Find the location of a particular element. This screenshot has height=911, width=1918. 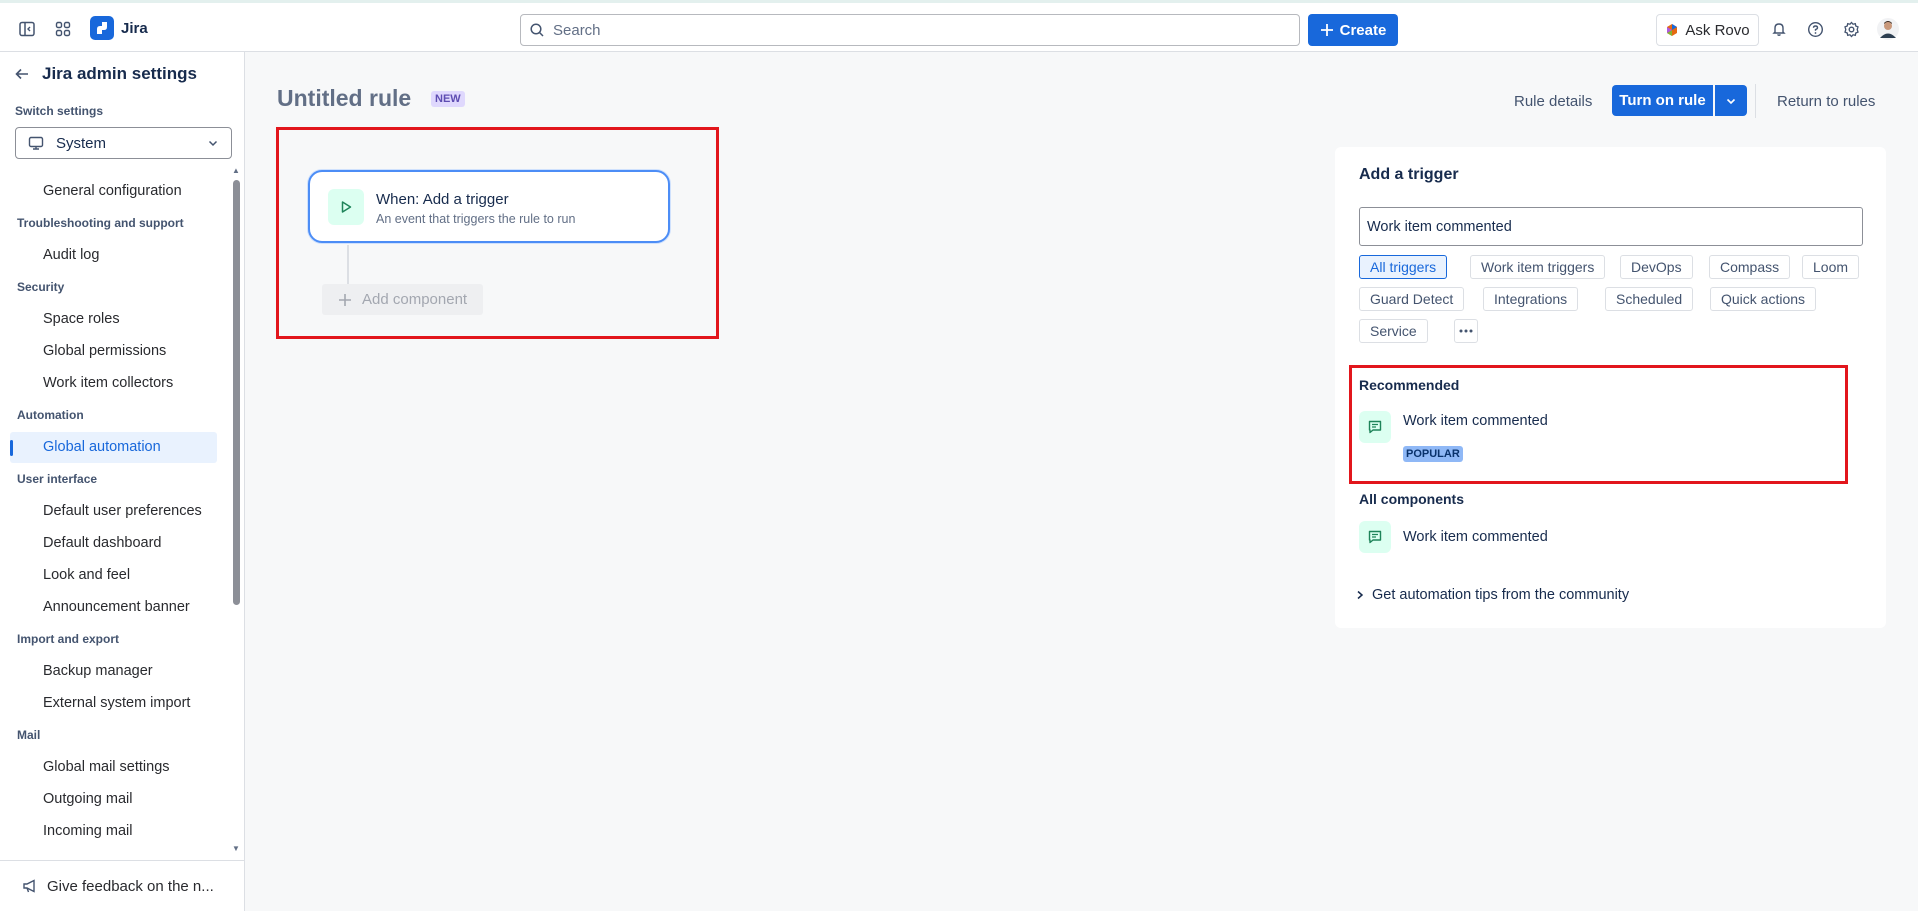

sidebar-item-external-system-import: External system import is located at coordinates (116, 703).